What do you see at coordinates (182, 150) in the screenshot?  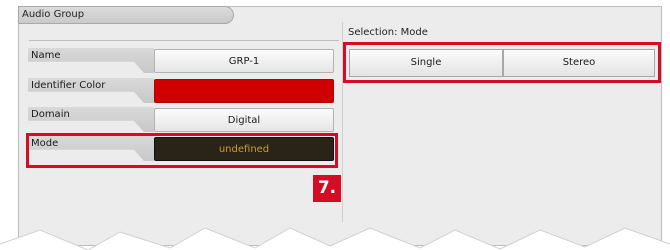 I see `mode-highlight-box` at bounding box center [182, 150].